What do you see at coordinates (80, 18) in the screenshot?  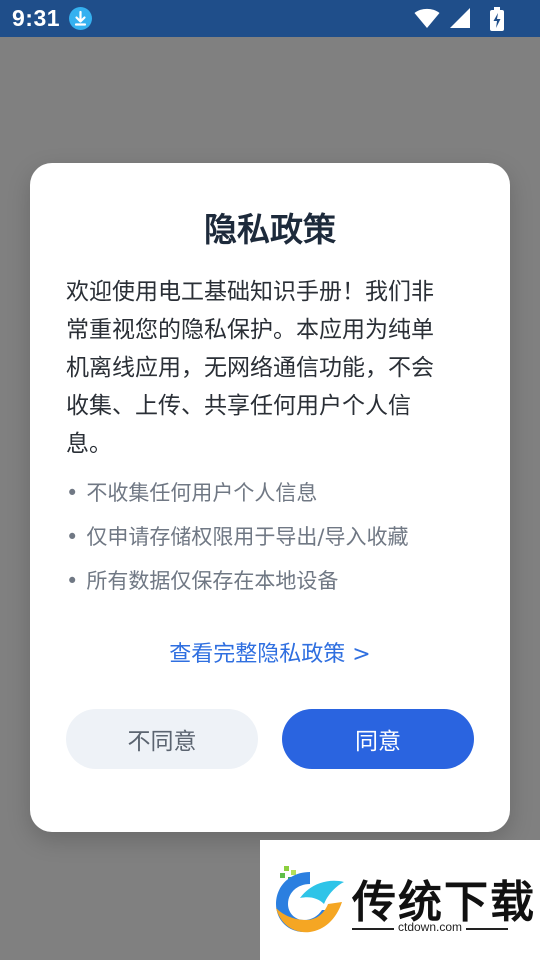 I see `download-icon` at bounding box center [80, 18].